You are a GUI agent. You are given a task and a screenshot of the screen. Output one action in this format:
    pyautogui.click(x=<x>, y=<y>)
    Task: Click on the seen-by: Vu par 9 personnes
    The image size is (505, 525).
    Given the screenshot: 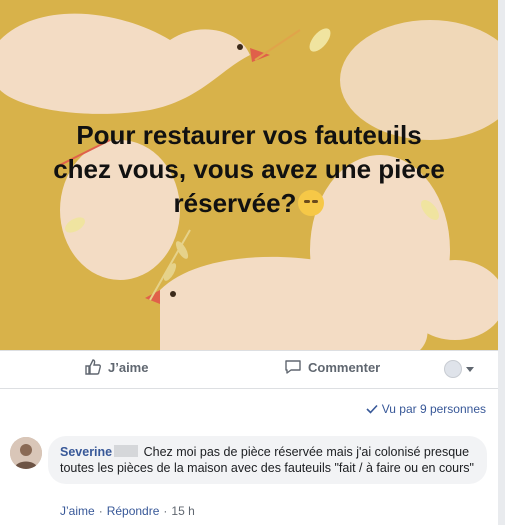 What is the action you would take?
    pyautogui.click(x=426, y=409)
    